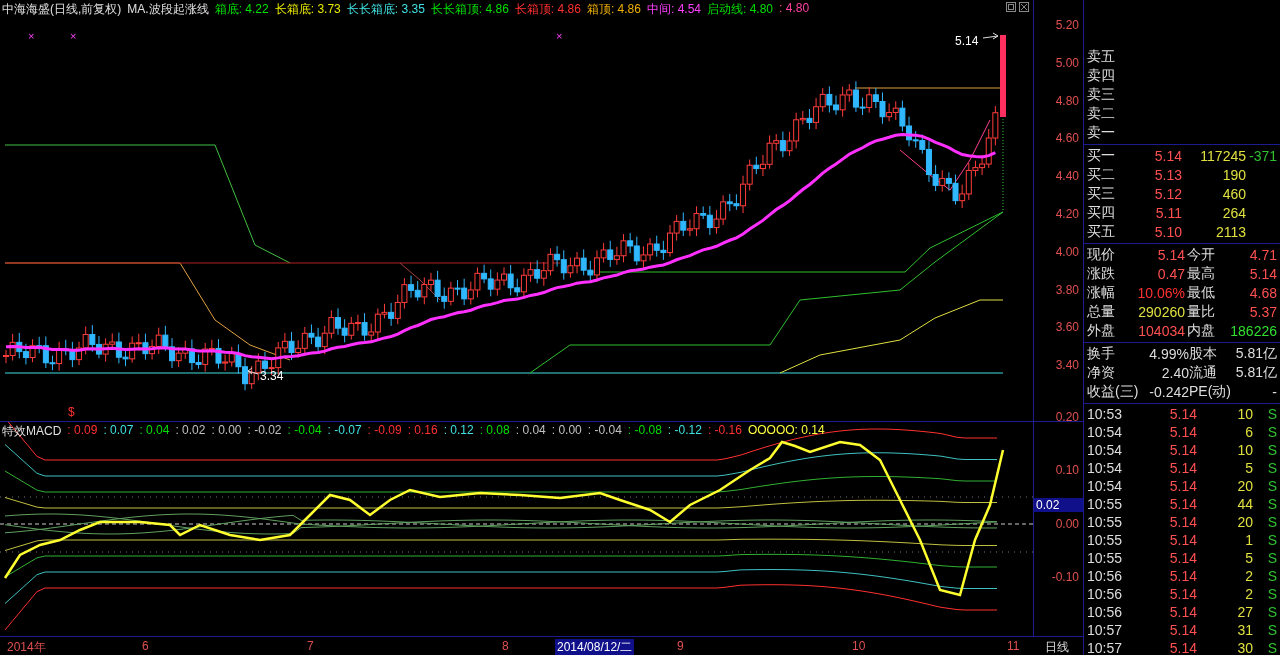  Describe the element at coordinates (264, 430) in the screenshot. I see `macd-value: : -0.02` at that location.